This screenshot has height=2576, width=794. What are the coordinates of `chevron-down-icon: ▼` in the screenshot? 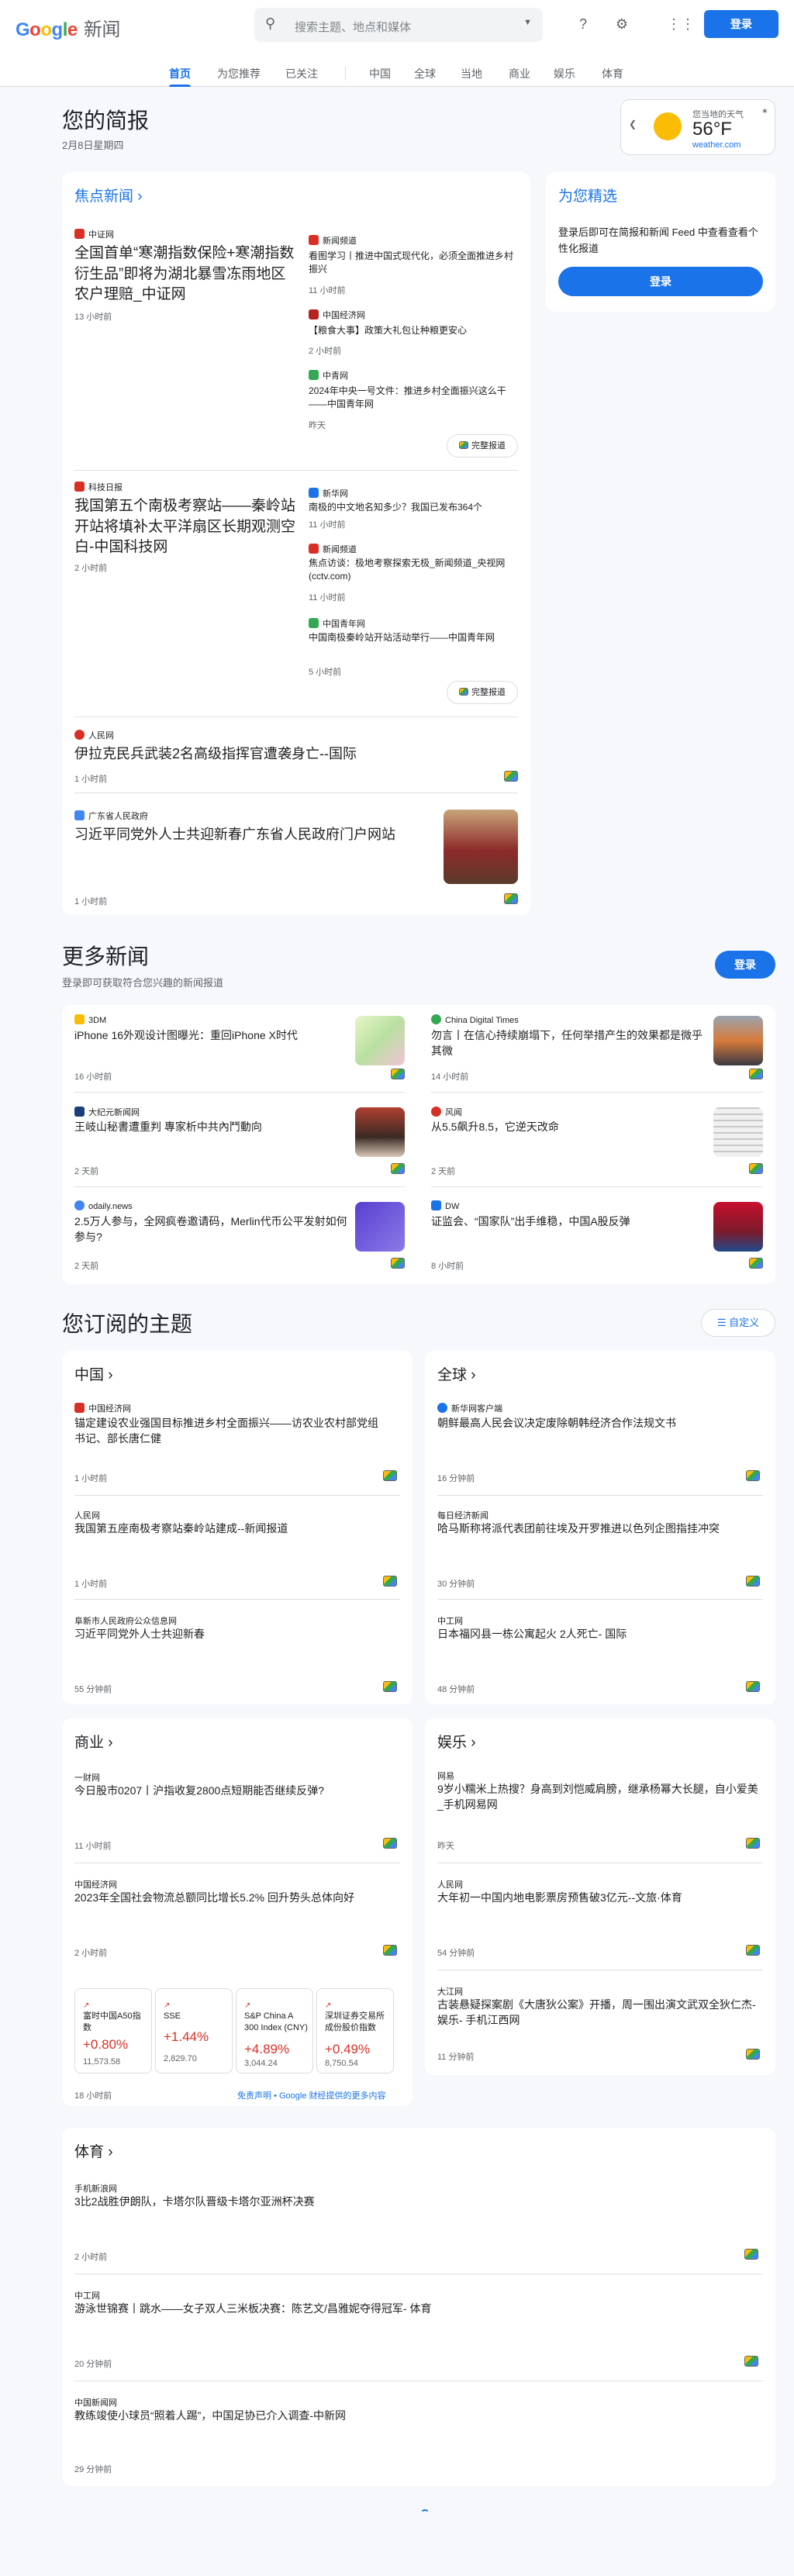 It's located at (527, 23).